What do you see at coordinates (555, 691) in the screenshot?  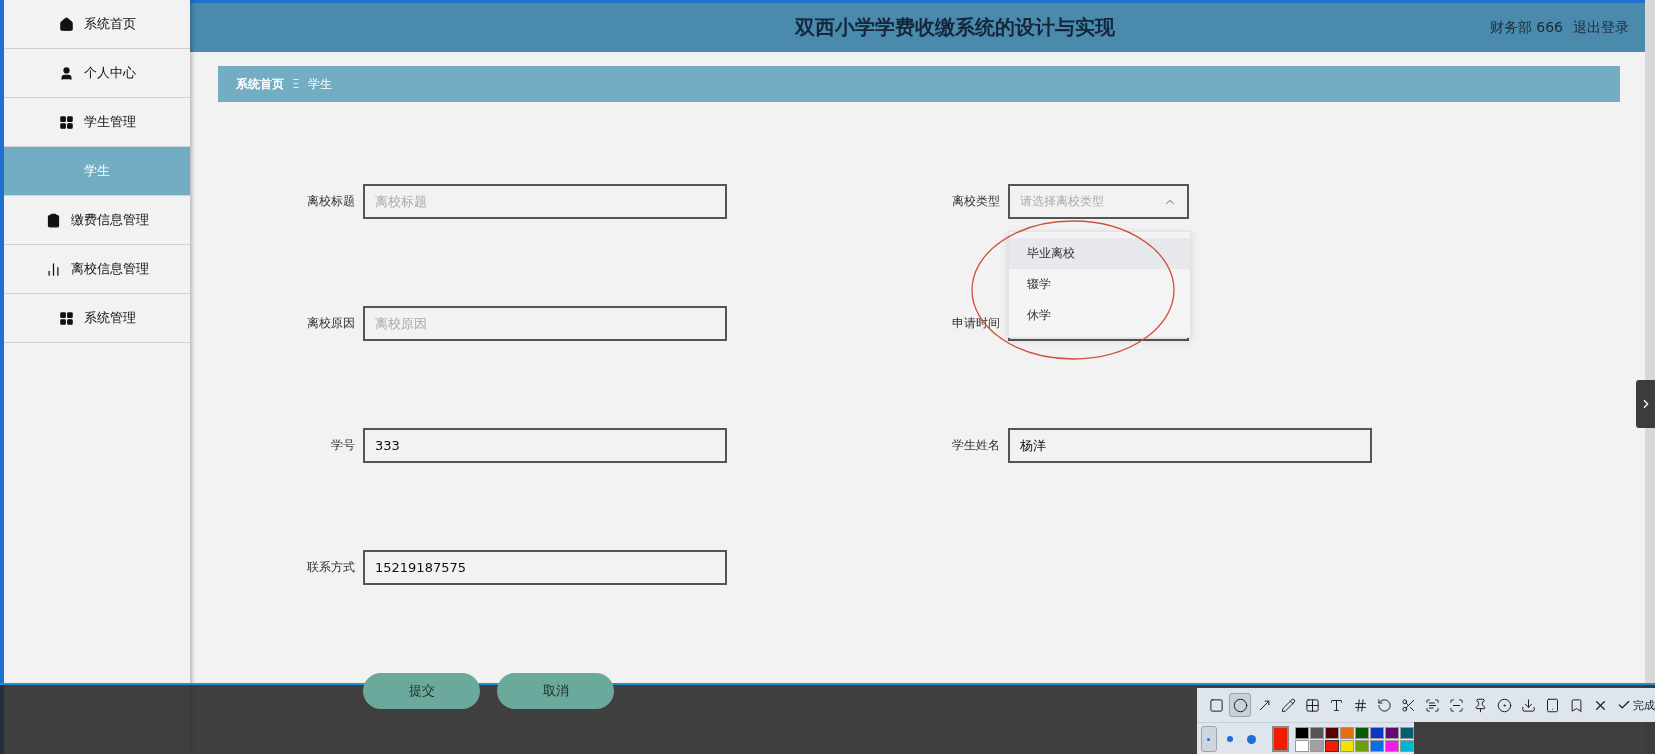 I see `cancel-button: 取消` at bounding box center [555, 691].